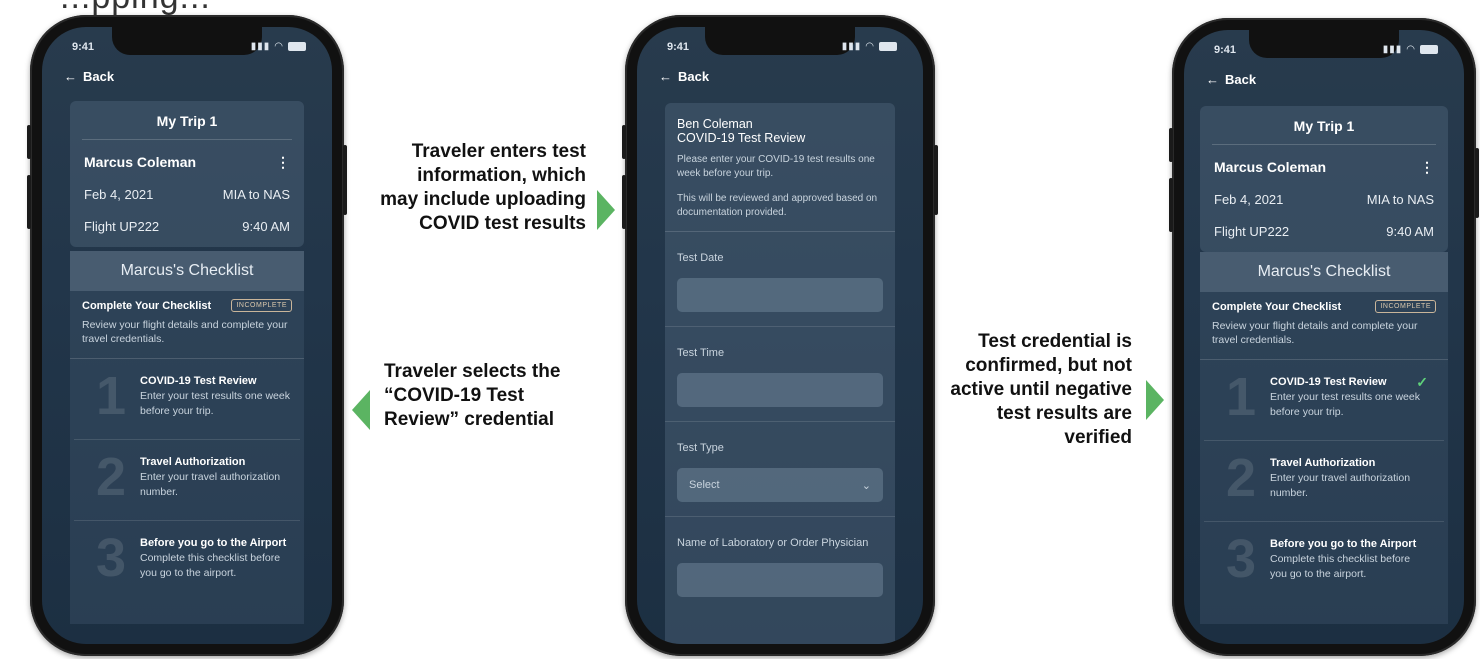 The width and height of the screenshot is (1480, 659). Describe the element at coordinates (1155, 400) in the screenshot. I see `arrow-right-pointer-right` at that location.